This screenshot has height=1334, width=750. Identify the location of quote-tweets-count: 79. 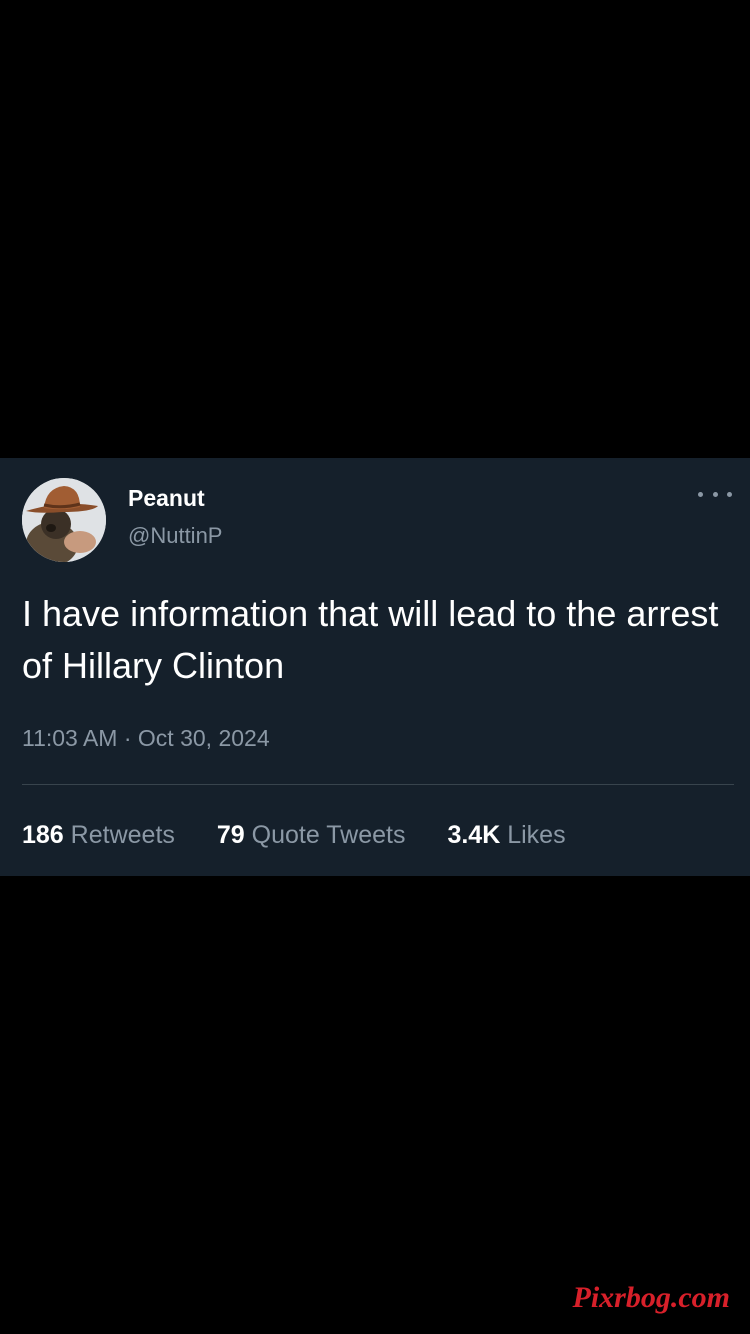
(230, 835).